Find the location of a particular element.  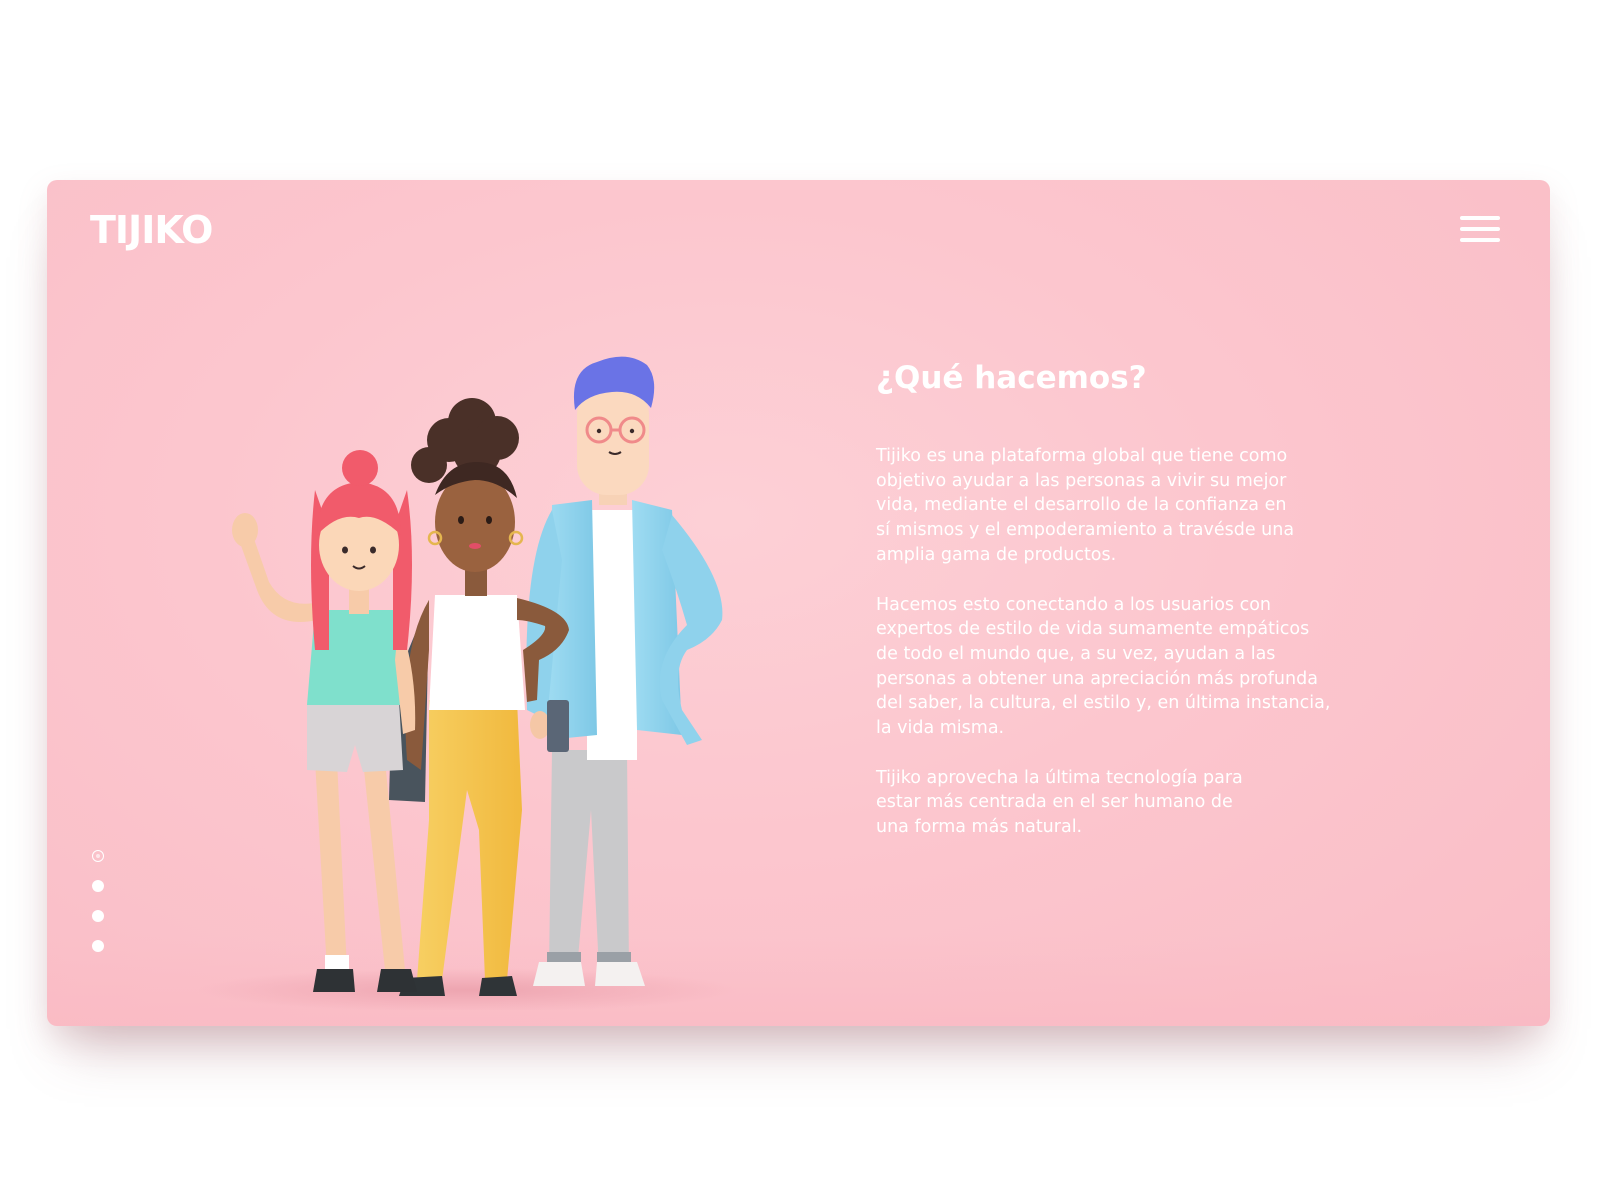

brand-logo: TIJIKO is located at coordinates (151, 230).